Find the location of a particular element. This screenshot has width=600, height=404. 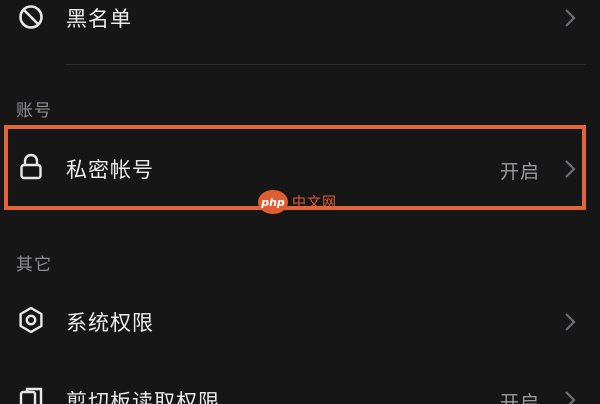

settings-row-label: 黑名单 is located at coordinates (99, 19).